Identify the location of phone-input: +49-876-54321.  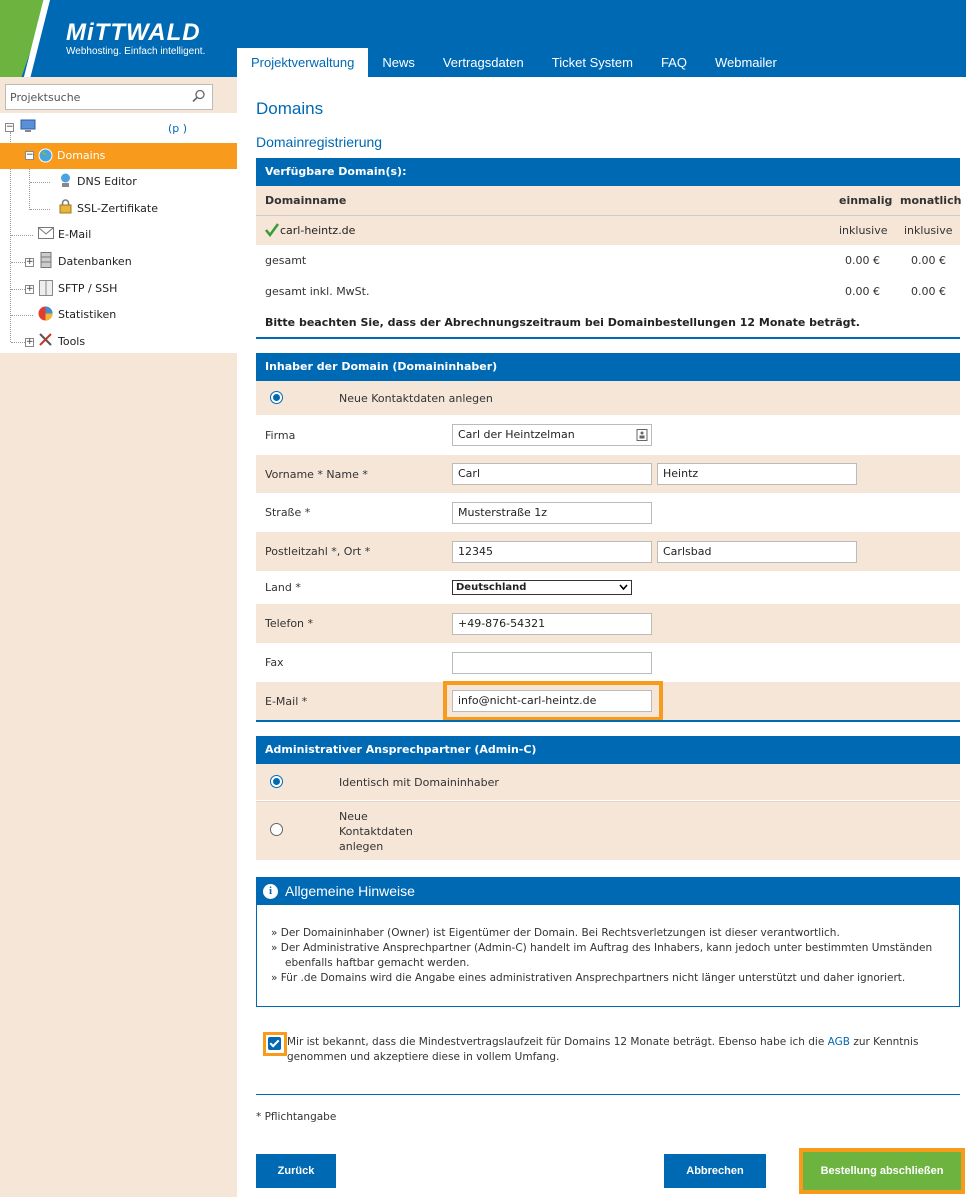
(552, 624).